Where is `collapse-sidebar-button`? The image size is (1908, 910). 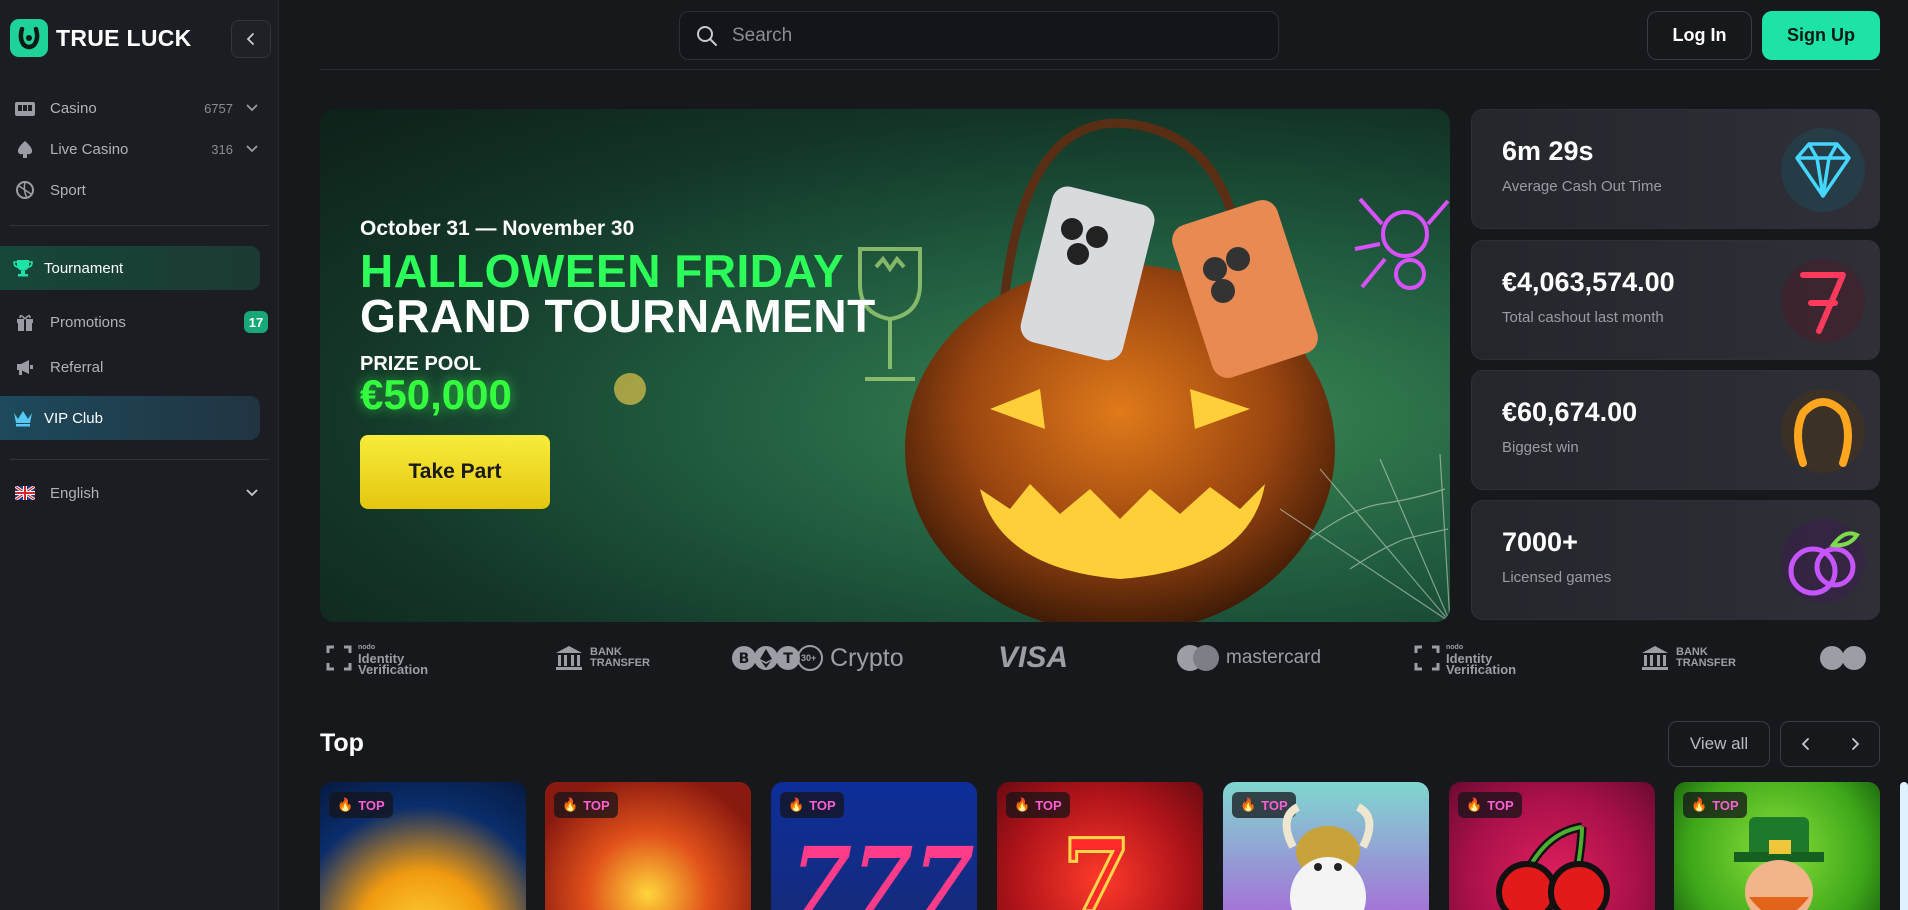 collapse-sidebar-button is located at coordinates (251, 39).